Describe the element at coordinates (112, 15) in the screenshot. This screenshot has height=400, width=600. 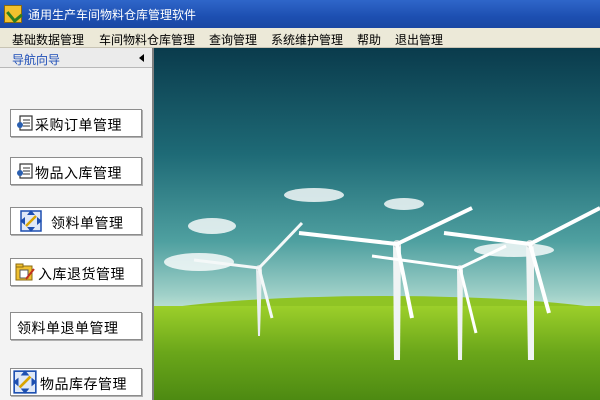
I see `window-title: 通用生产车间物料仓库管理软件` at that location.